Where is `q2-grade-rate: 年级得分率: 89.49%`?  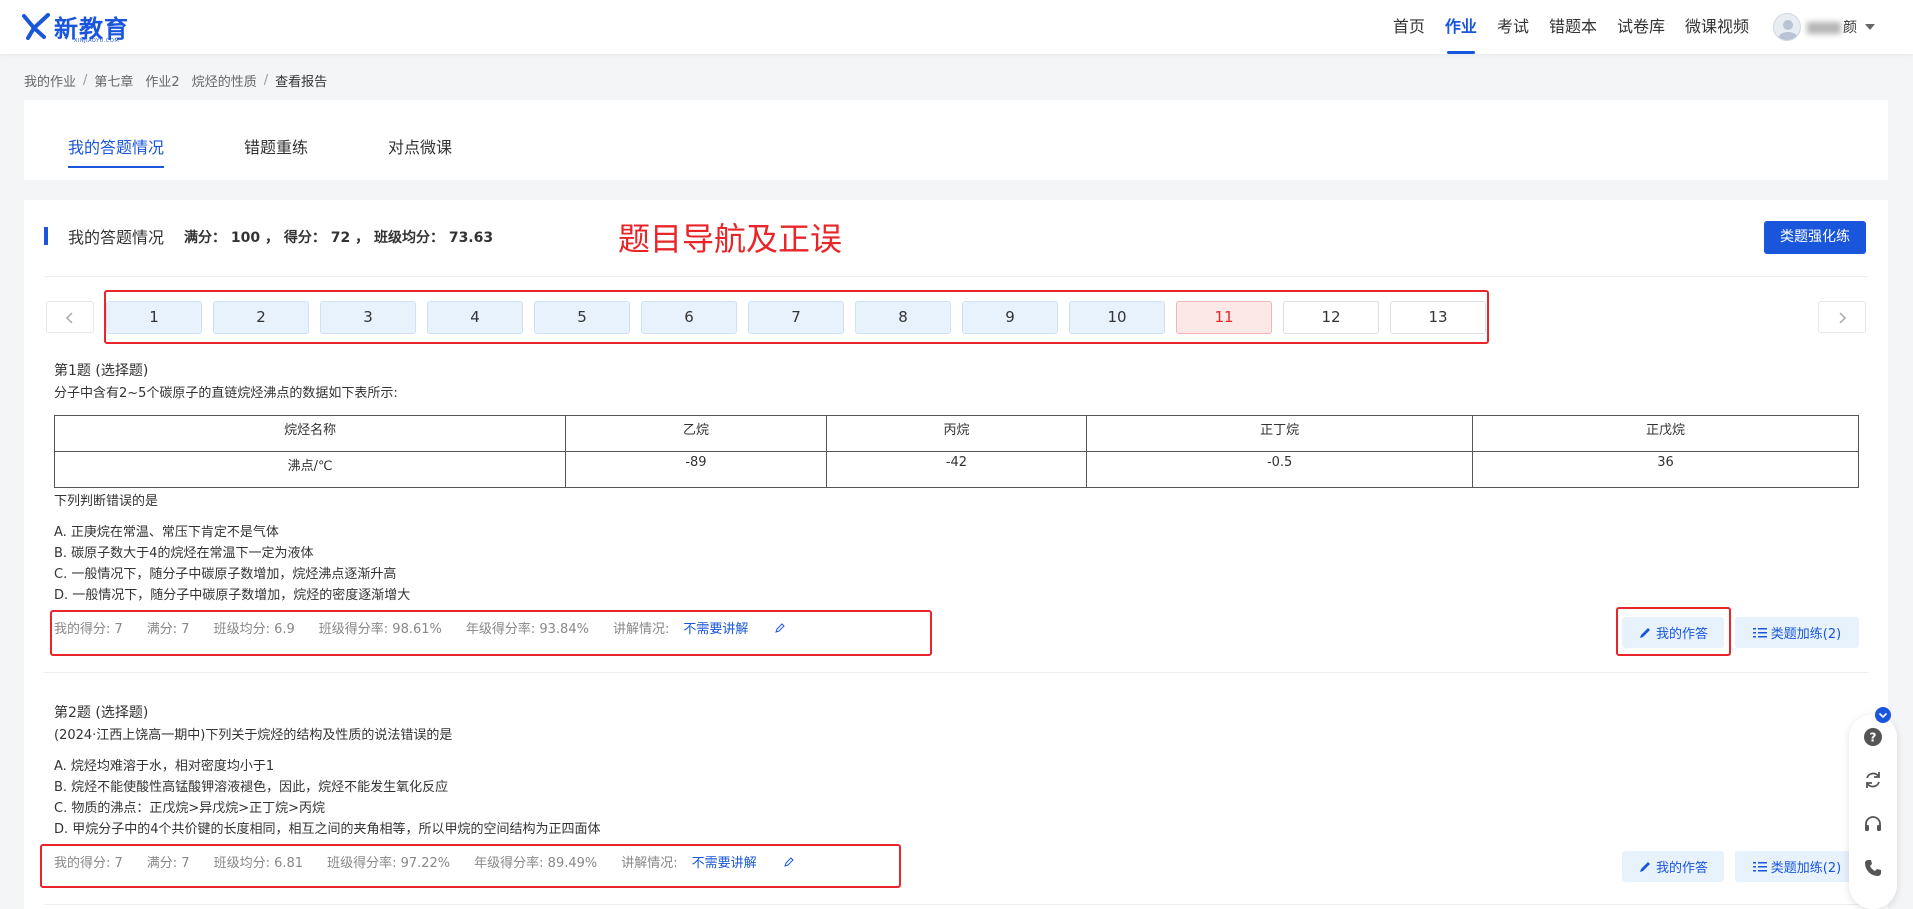 q2-grade-rate: 年级得分率: 89.49% is located at coordinates (536, 863).